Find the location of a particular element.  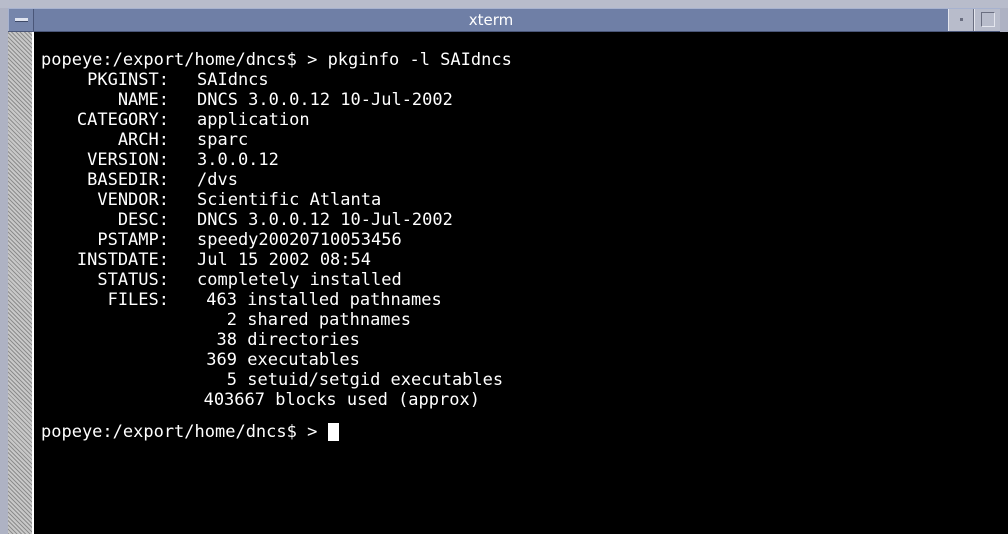

field-row: VERSION: 3.0.0.12 is located at coordinates (524, 160).